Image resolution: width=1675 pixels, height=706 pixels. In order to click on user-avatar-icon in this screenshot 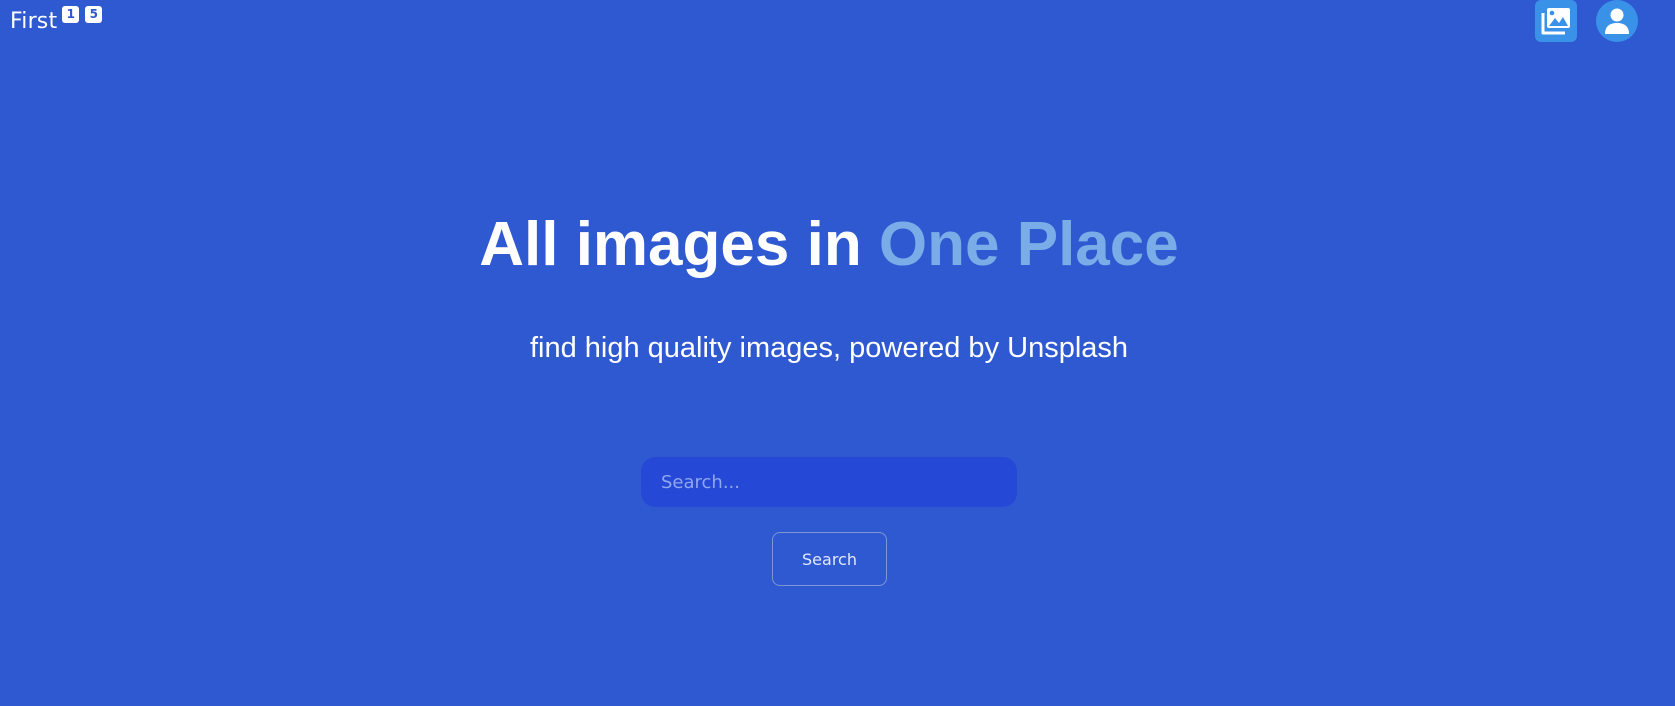, I will do `click(1617, 21)`.